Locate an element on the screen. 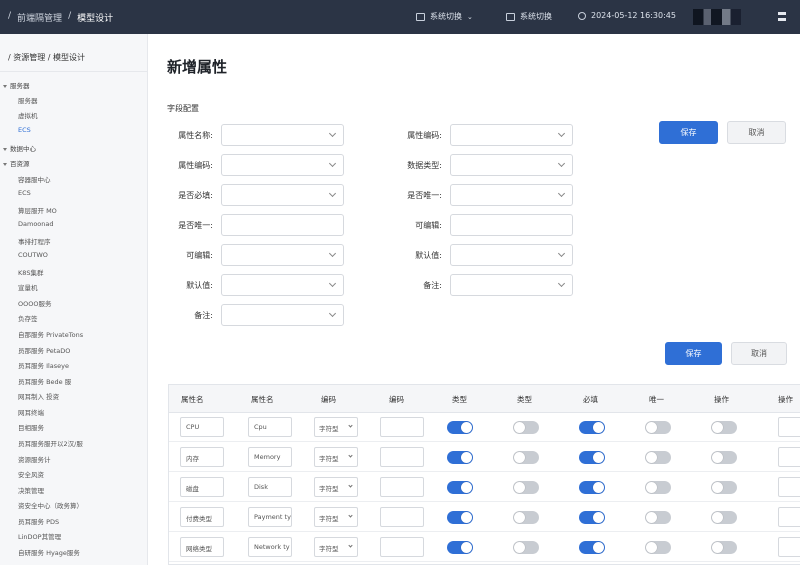 This screenshot has height=565, width=800. sidebar-item: 自研服务 Hyage服务 is located at coordinates (49, 552).